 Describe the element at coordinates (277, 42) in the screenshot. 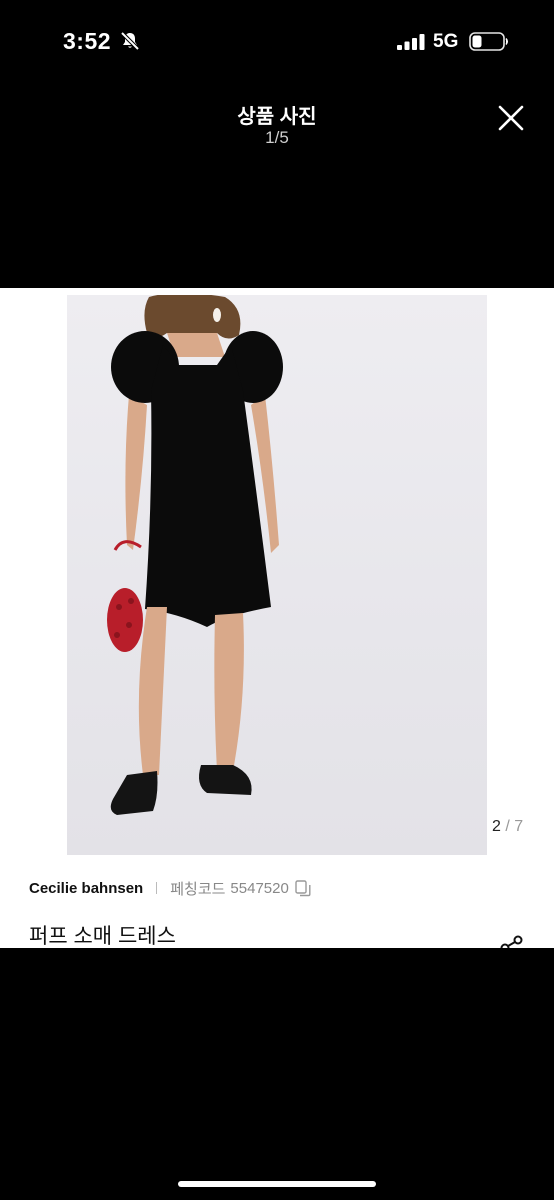

I see `status-bar: 3:52 5G` at that location.